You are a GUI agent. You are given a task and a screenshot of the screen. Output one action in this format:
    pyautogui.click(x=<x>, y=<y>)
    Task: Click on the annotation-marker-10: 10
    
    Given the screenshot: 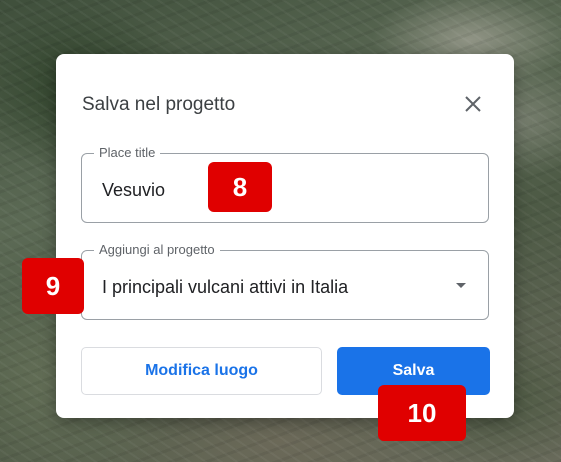 What is the action you would take?
    pyautogui.click(x=422, y=413)
    